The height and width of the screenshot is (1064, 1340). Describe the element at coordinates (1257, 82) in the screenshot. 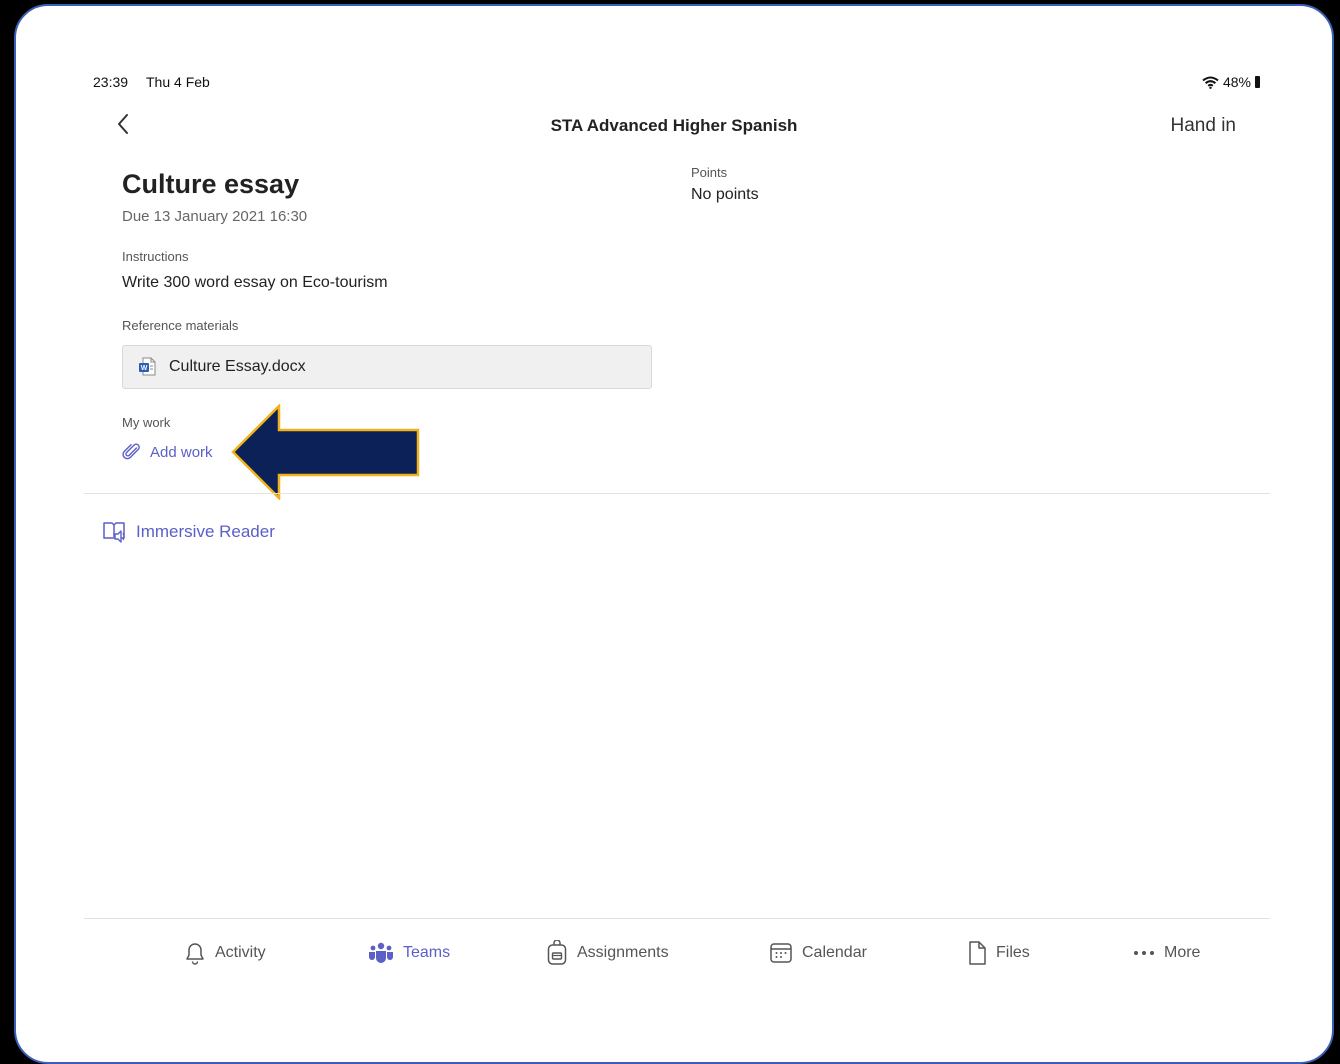

I see `battery-icon` at that location.